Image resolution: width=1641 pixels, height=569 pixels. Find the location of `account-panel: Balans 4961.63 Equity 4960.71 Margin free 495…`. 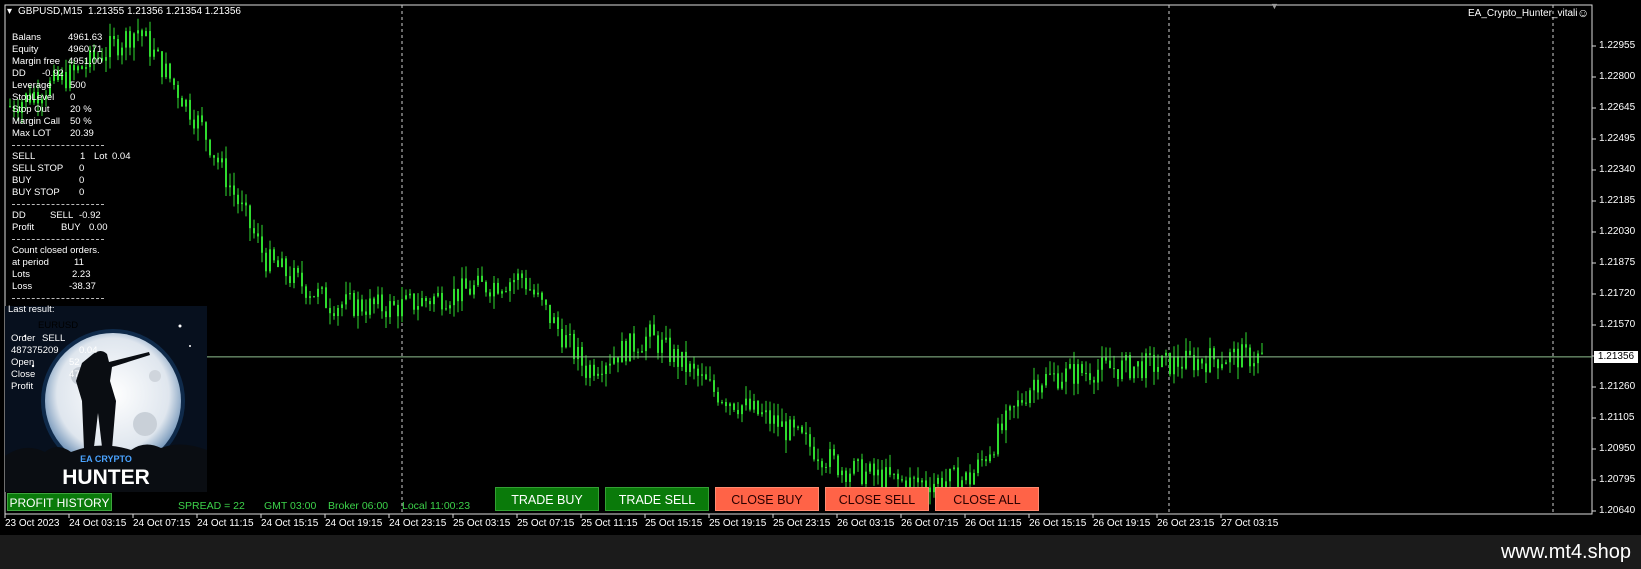

account-panel: Balans 4961.63 Equity 4960.71 Margin free 495… is located at coordinates (71, 168).